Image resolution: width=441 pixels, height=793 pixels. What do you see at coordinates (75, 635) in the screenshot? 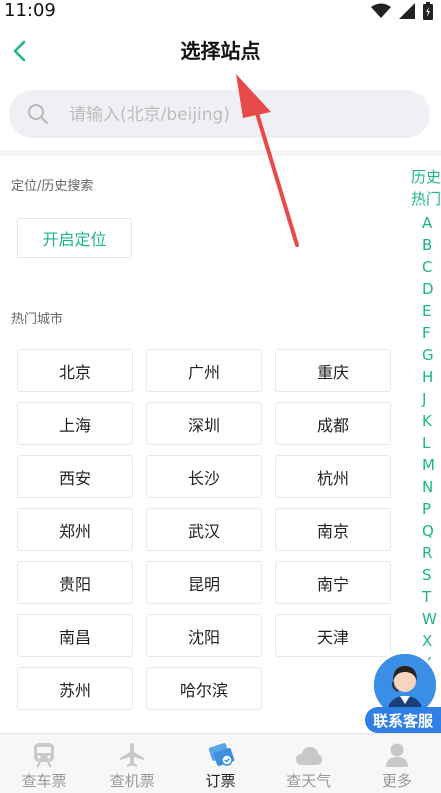
I see `city-button: 南昌` at bounding box center [75, 635].